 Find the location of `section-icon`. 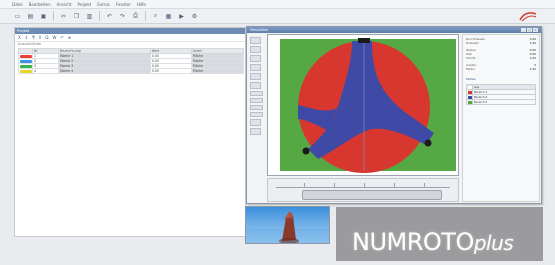

section-icon is located at coordinates (255, 131).